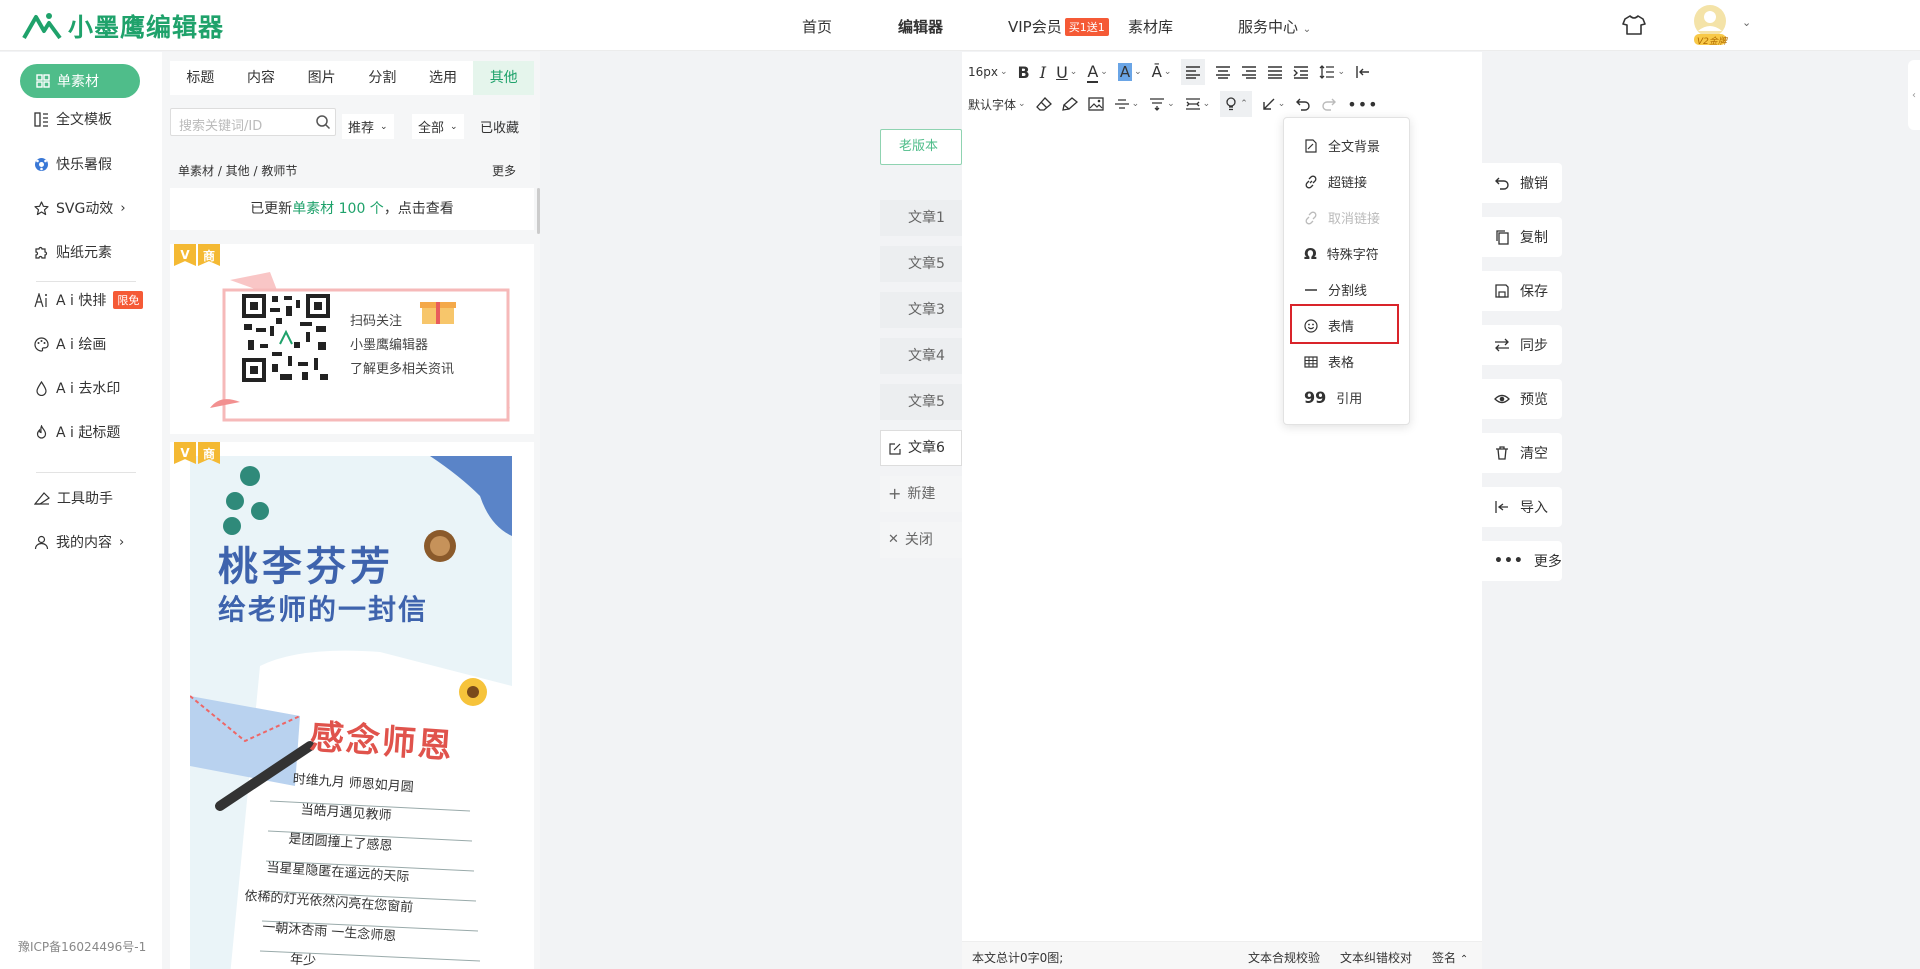 The image size is (1920, 969). What do you see at coordinates (89, 300) in the screenshot?
I see `leftnav-ai-layout: A i 快排 限免` at bounding box center [89, 300].